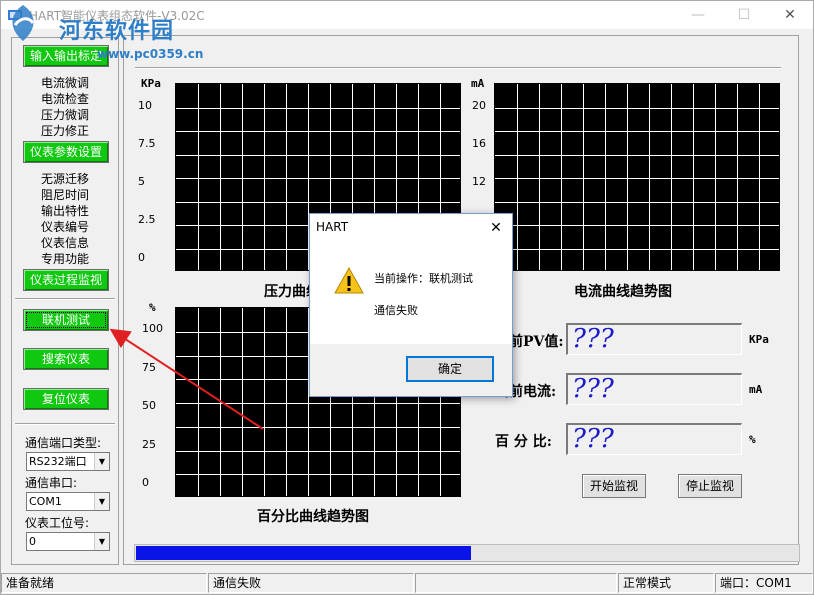 The height and width of the screenshot is (595, 814). I want to click on dialog-result-text: 通信失败, so click(396, 310).